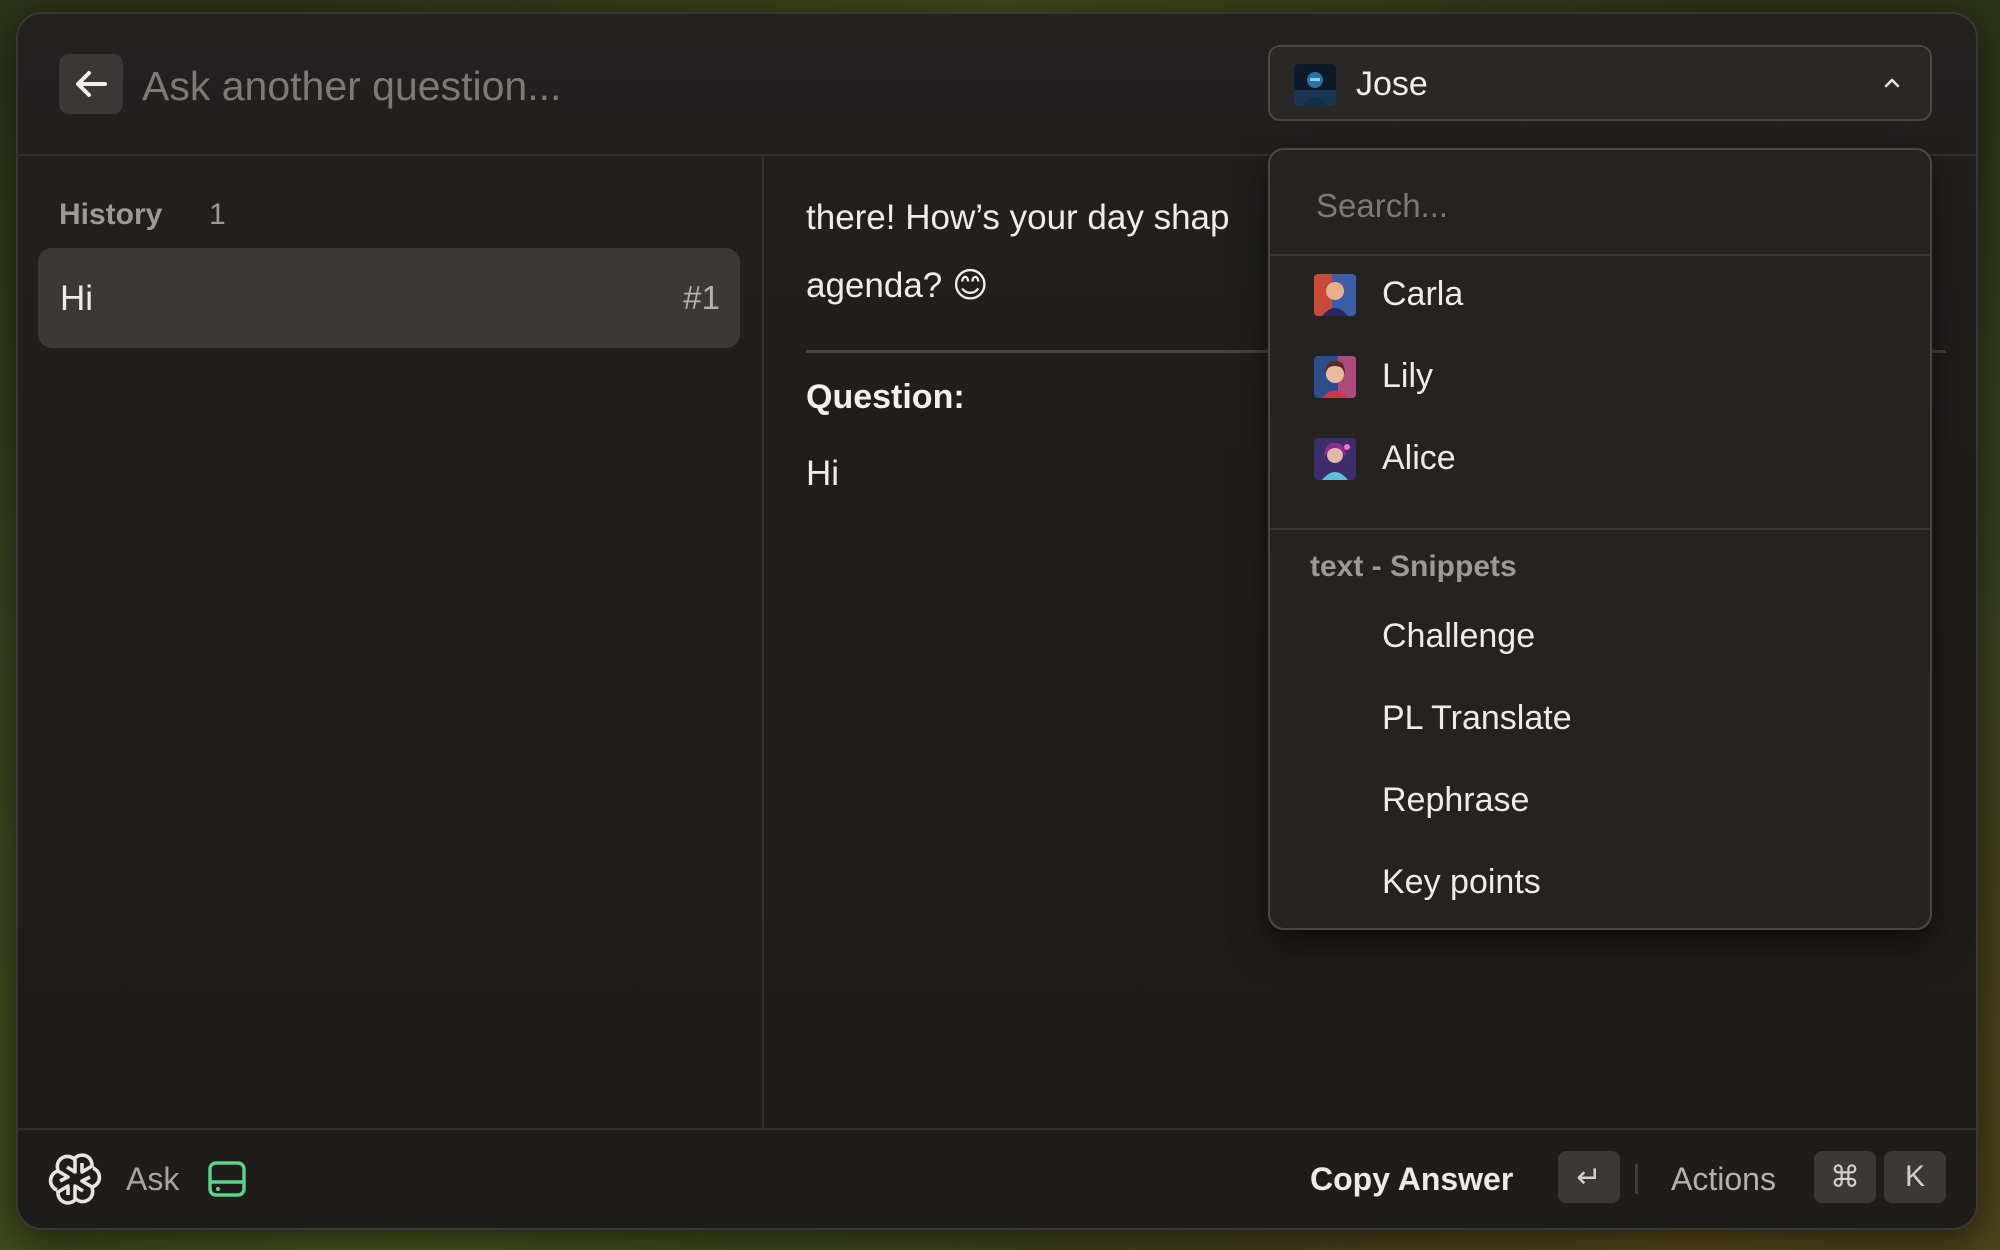  Describe the element at coordinates (75, 1179) in the screenshot. I see `openai-icon` at that location.